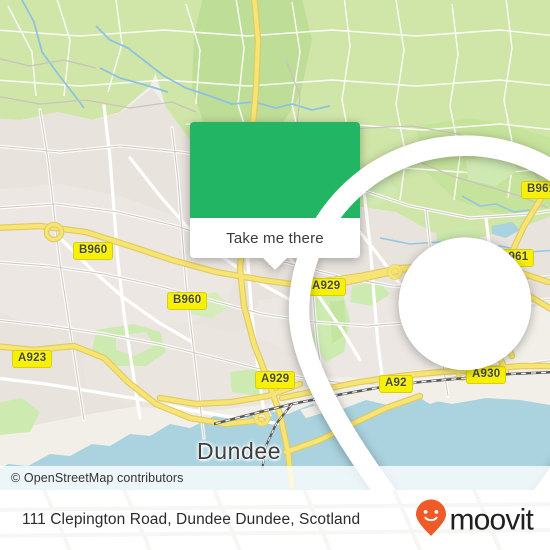 This screenshot has width=550, height=550. What do you see at coordinates (491, 519) in the screenshot?
I see `moovit-wordmark: moovit` at bounding box center [491, 519].